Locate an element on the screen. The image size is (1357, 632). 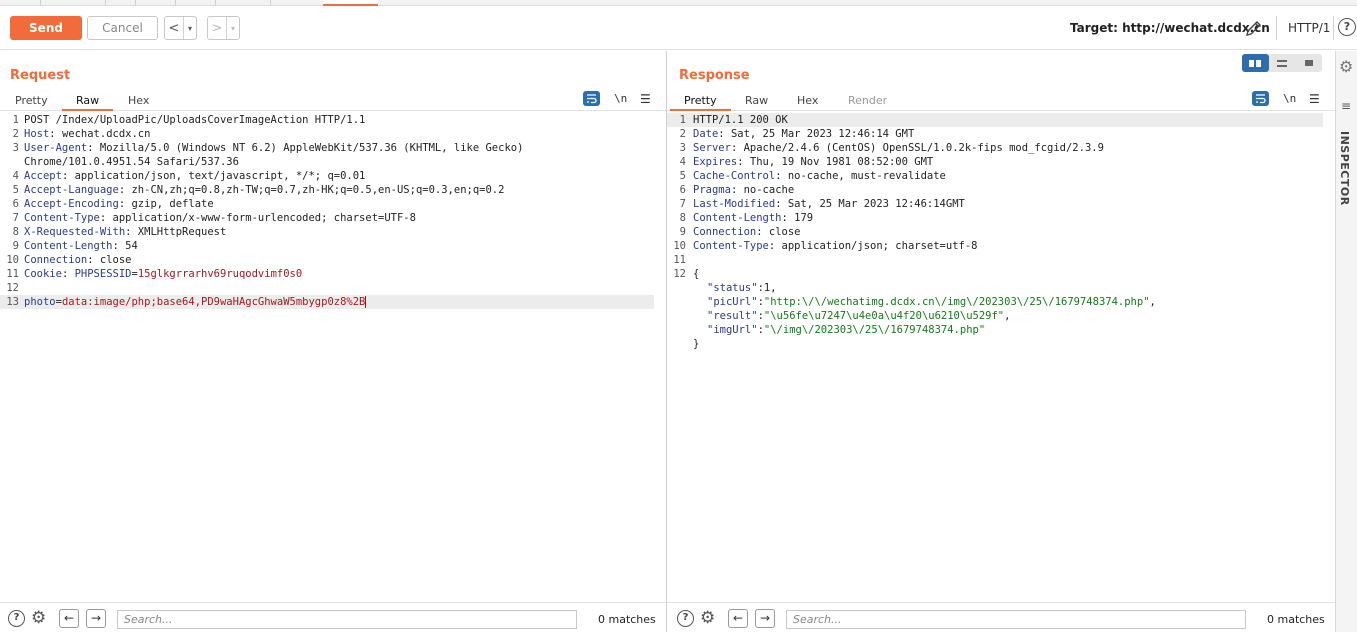
response-search-input is located at coordinates (1016, 619).